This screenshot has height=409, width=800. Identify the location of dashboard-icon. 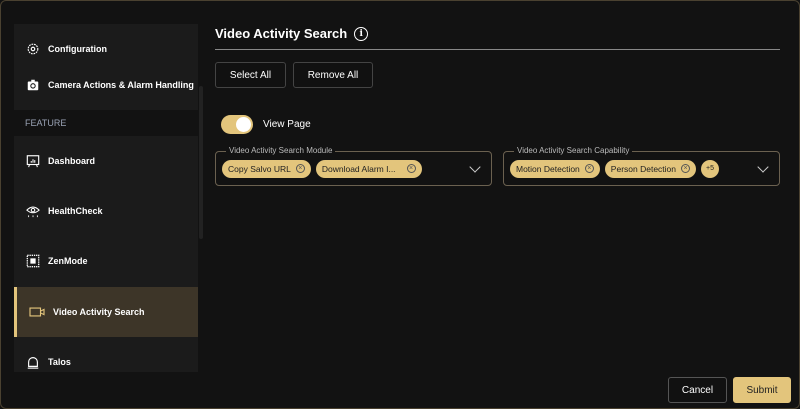
(33, 161).